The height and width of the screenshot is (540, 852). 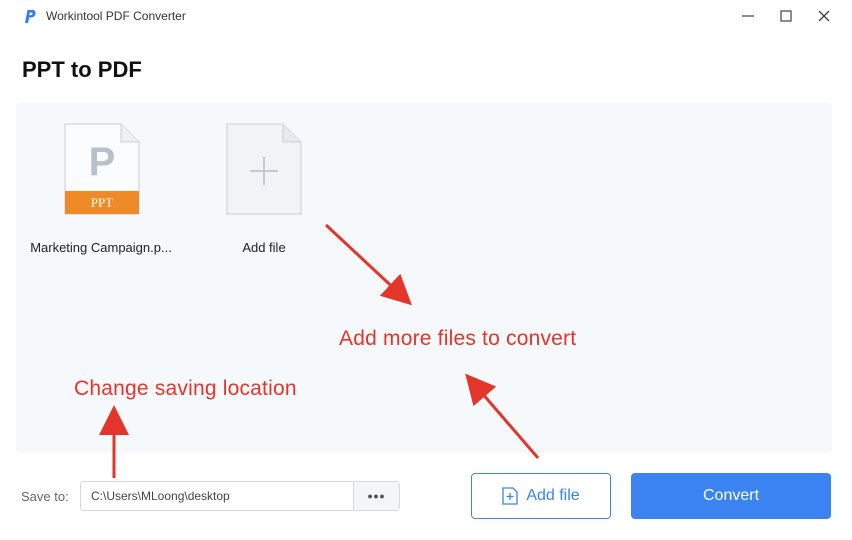 I want to click on svg-text: PPT, so click(x=102, y=202).